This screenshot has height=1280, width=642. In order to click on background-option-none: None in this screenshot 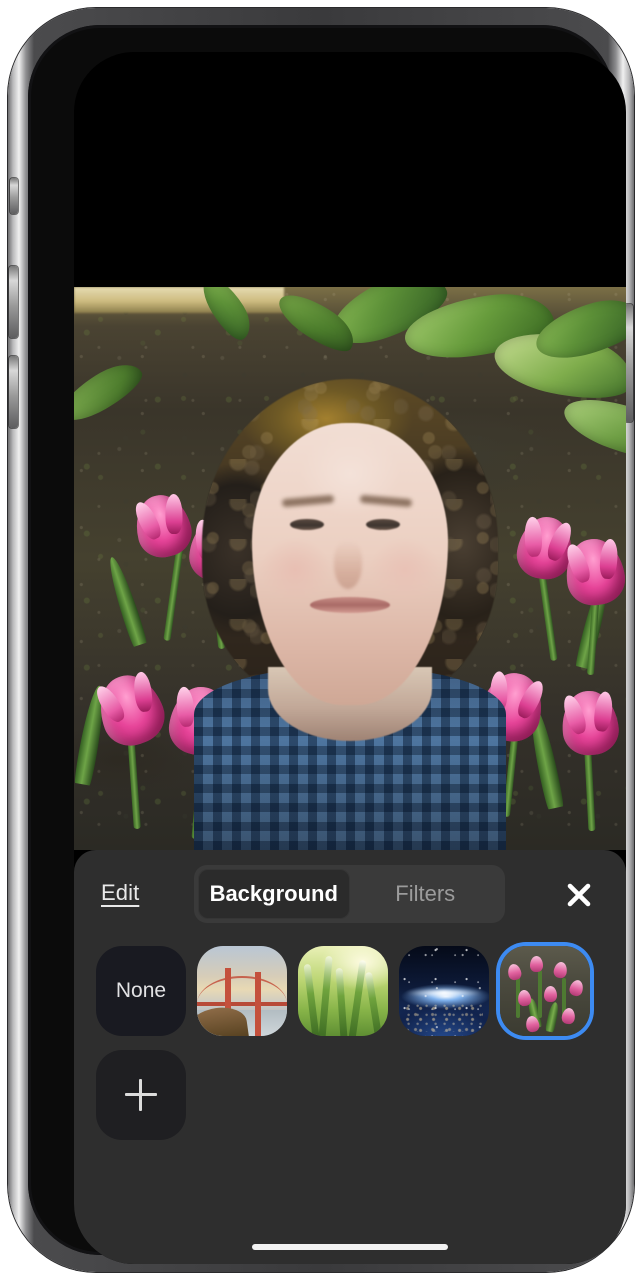, I will do `click(141, 991)`.